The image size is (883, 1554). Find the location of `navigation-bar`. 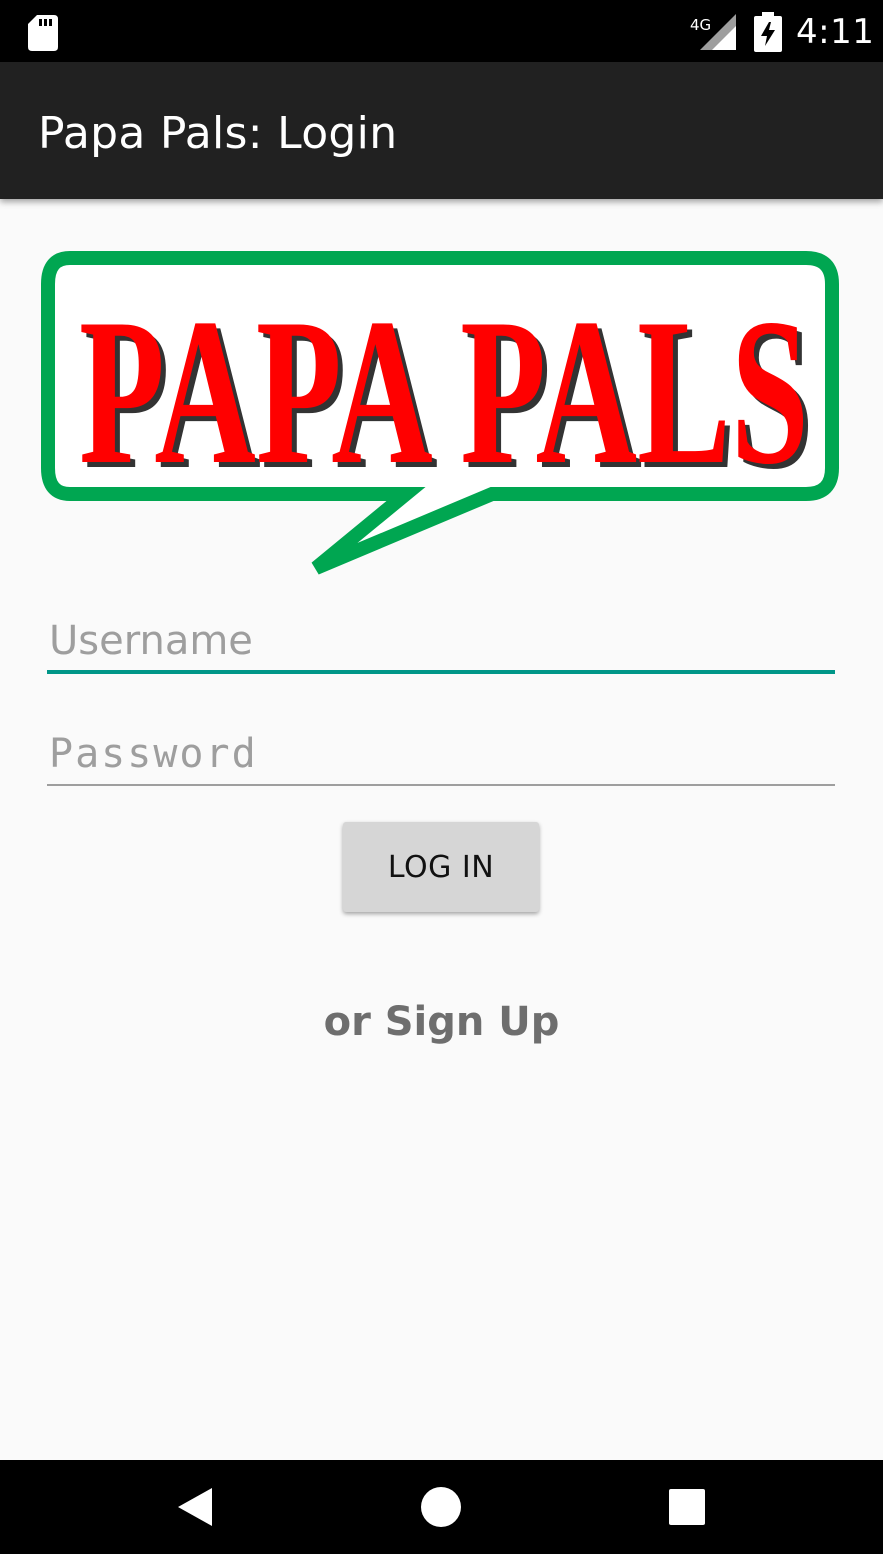

navigation-bar is located at coordinates (441, 1507).